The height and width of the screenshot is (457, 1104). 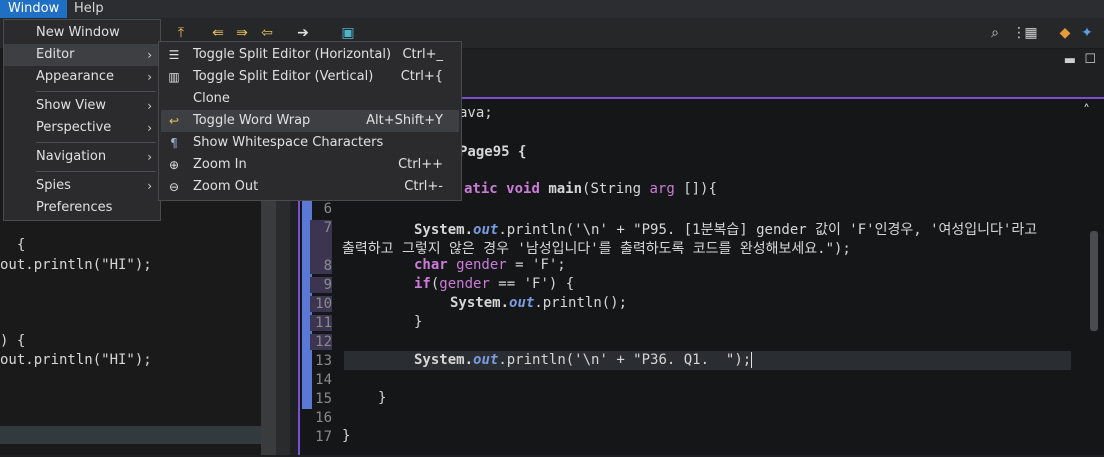 What do you see at coordinates (382, 398) in the screenshot?
I see `code-line-15: }` at bounding box center [382, 398].